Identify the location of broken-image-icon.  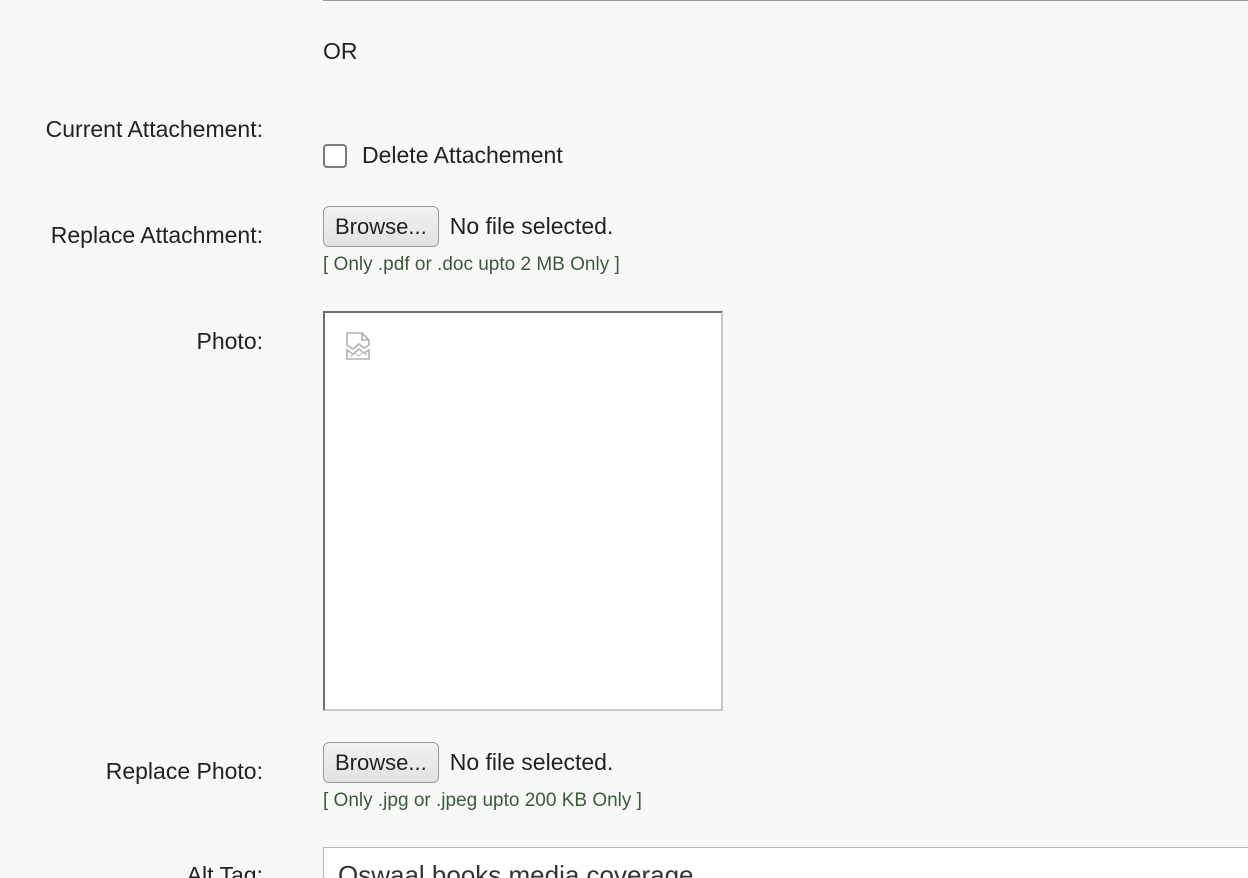
(358, 346).